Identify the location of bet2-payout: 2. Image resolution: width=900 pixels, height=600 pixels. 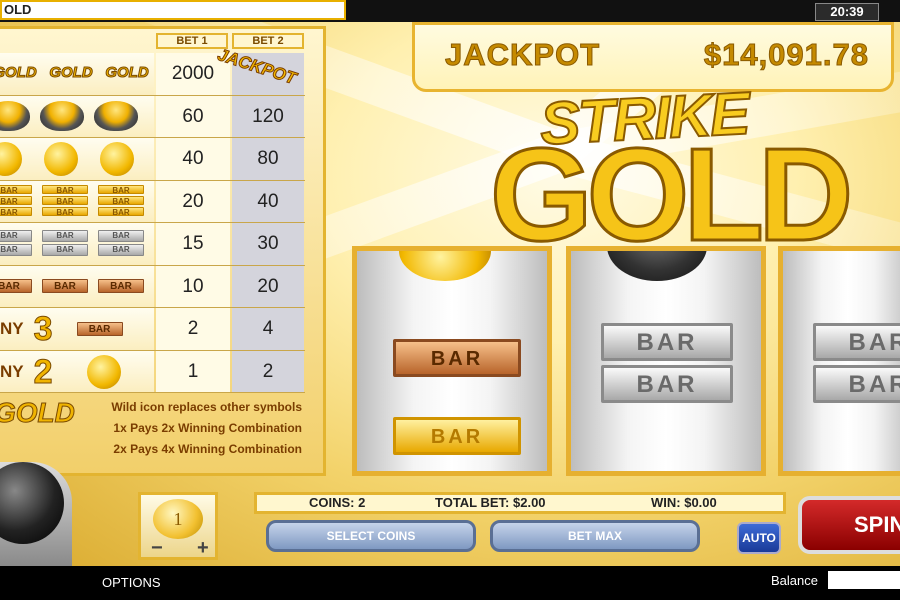
(268, 371).